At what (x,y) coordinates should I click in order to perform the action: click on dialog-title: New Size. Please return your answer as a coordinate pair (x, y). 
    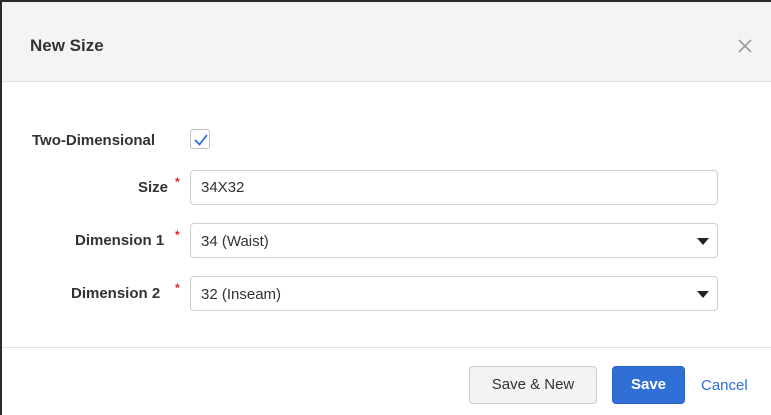
    Looking at the image, I should click on (67, 45).